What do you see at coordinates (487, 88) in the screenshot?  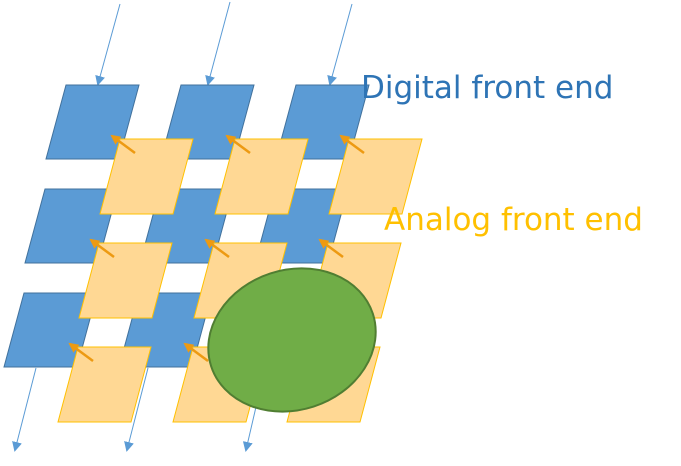 I see `digital-front-end-label: Digital front end` at bounding box center [487, 88].